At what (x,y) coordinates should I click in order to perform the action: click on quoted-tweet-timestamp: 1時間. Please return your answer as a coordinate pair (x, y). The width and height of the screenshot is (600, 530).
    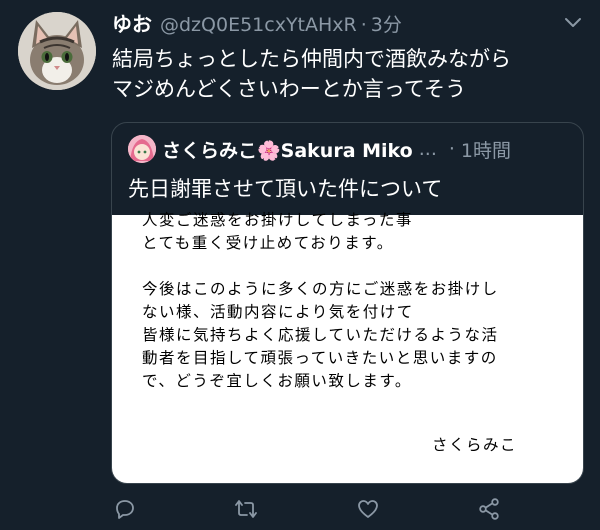
    Looking at the image, I should click on (486, 149).